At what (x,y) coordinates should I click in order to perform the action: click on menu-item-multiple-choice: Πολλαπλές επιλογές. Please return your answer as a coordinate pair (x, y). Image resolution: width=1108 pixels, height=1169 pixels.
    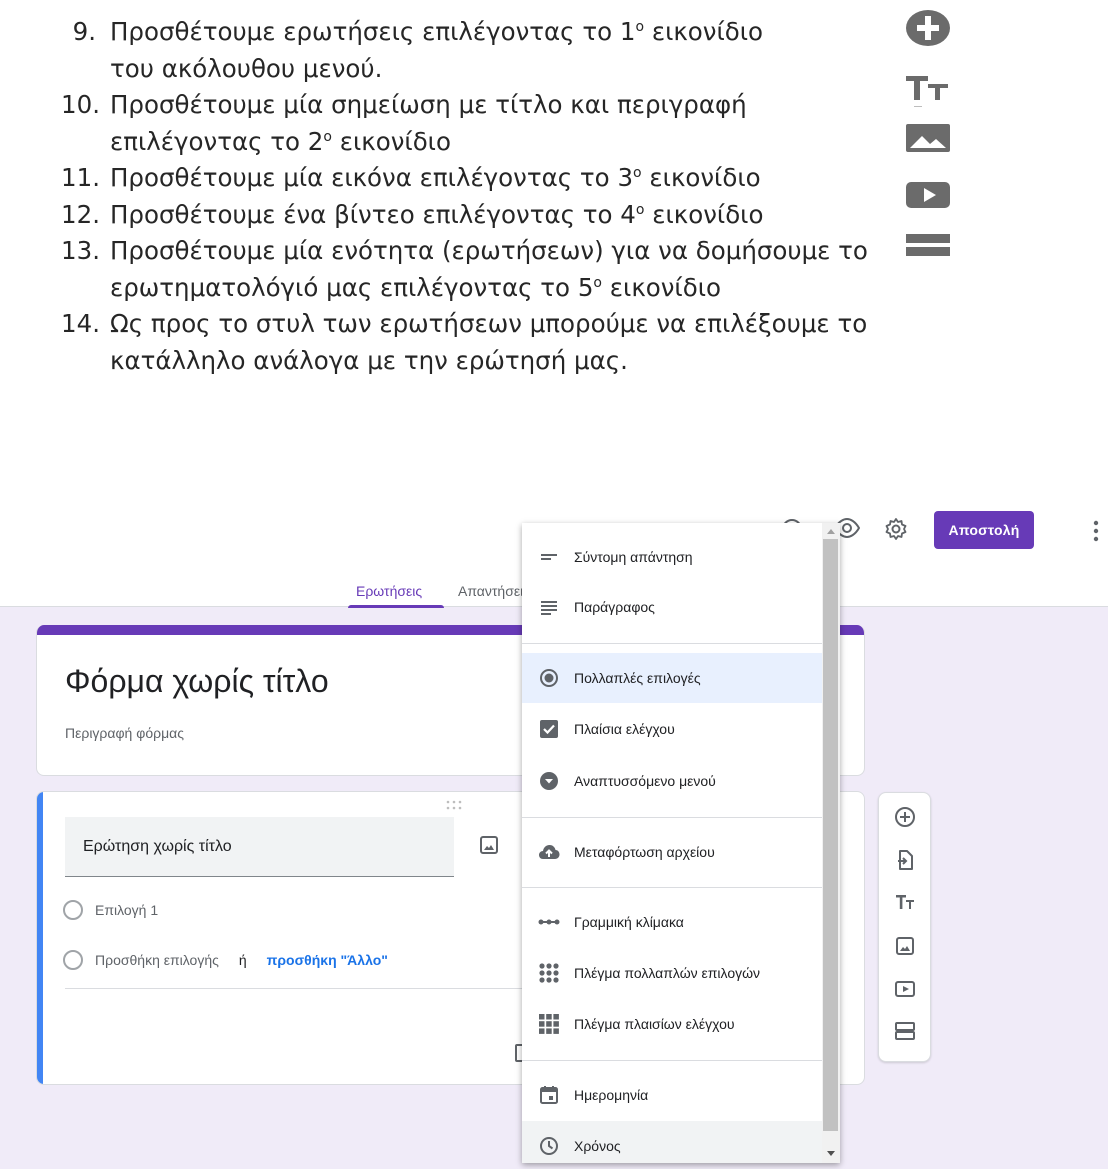
    Looking at the image, I should click on (672, 678).